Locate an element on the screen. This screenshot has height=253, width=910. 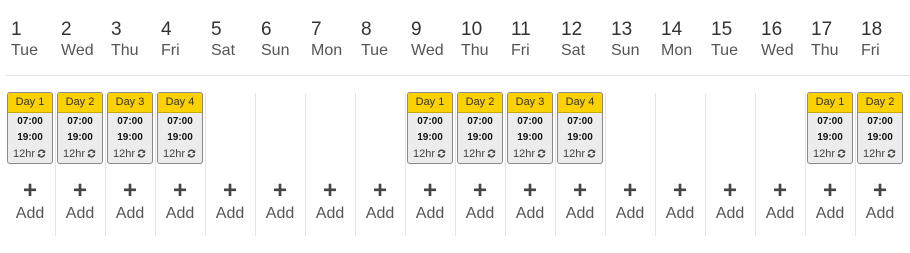
day-number: 5 is located at coordinates (216, 29).